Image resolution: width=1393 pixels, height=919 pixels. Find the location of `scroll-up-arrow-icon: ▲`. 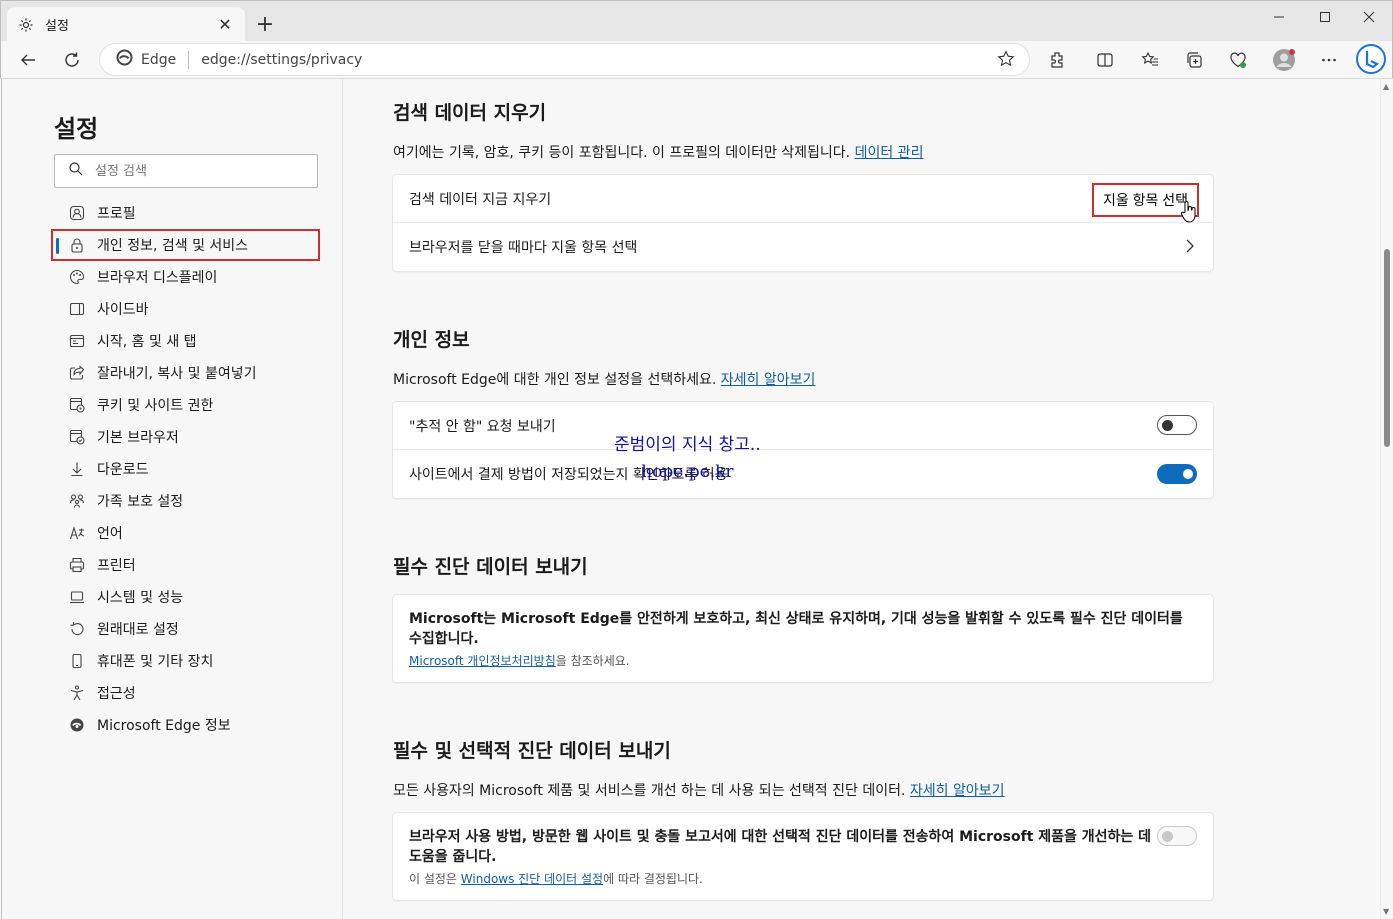

scroll-up-arrow-icon: ▲ is located at coordinates (1386, 86).